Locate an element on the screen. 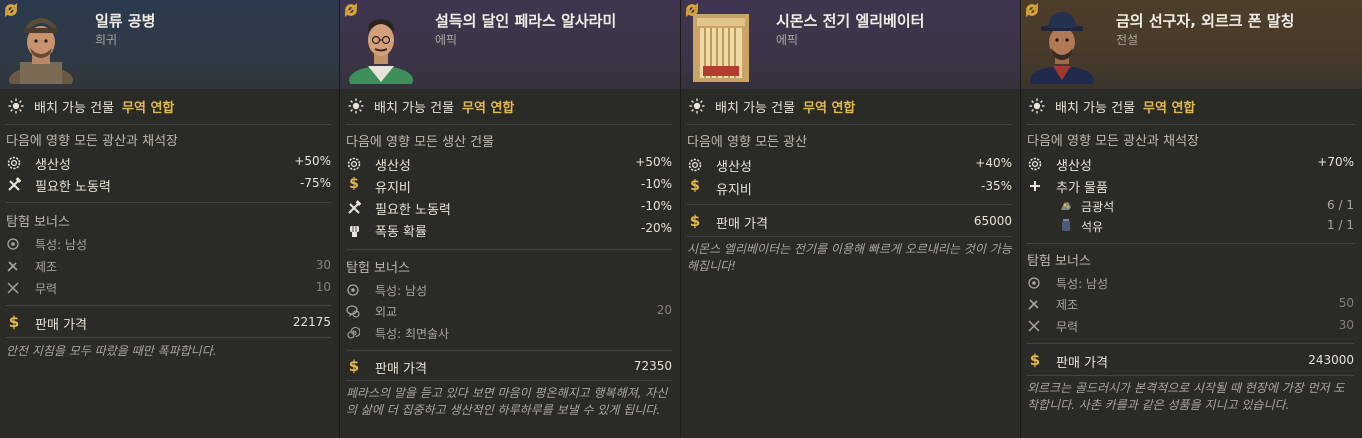  stat-value: -35% is located at coordinates (996, 186).